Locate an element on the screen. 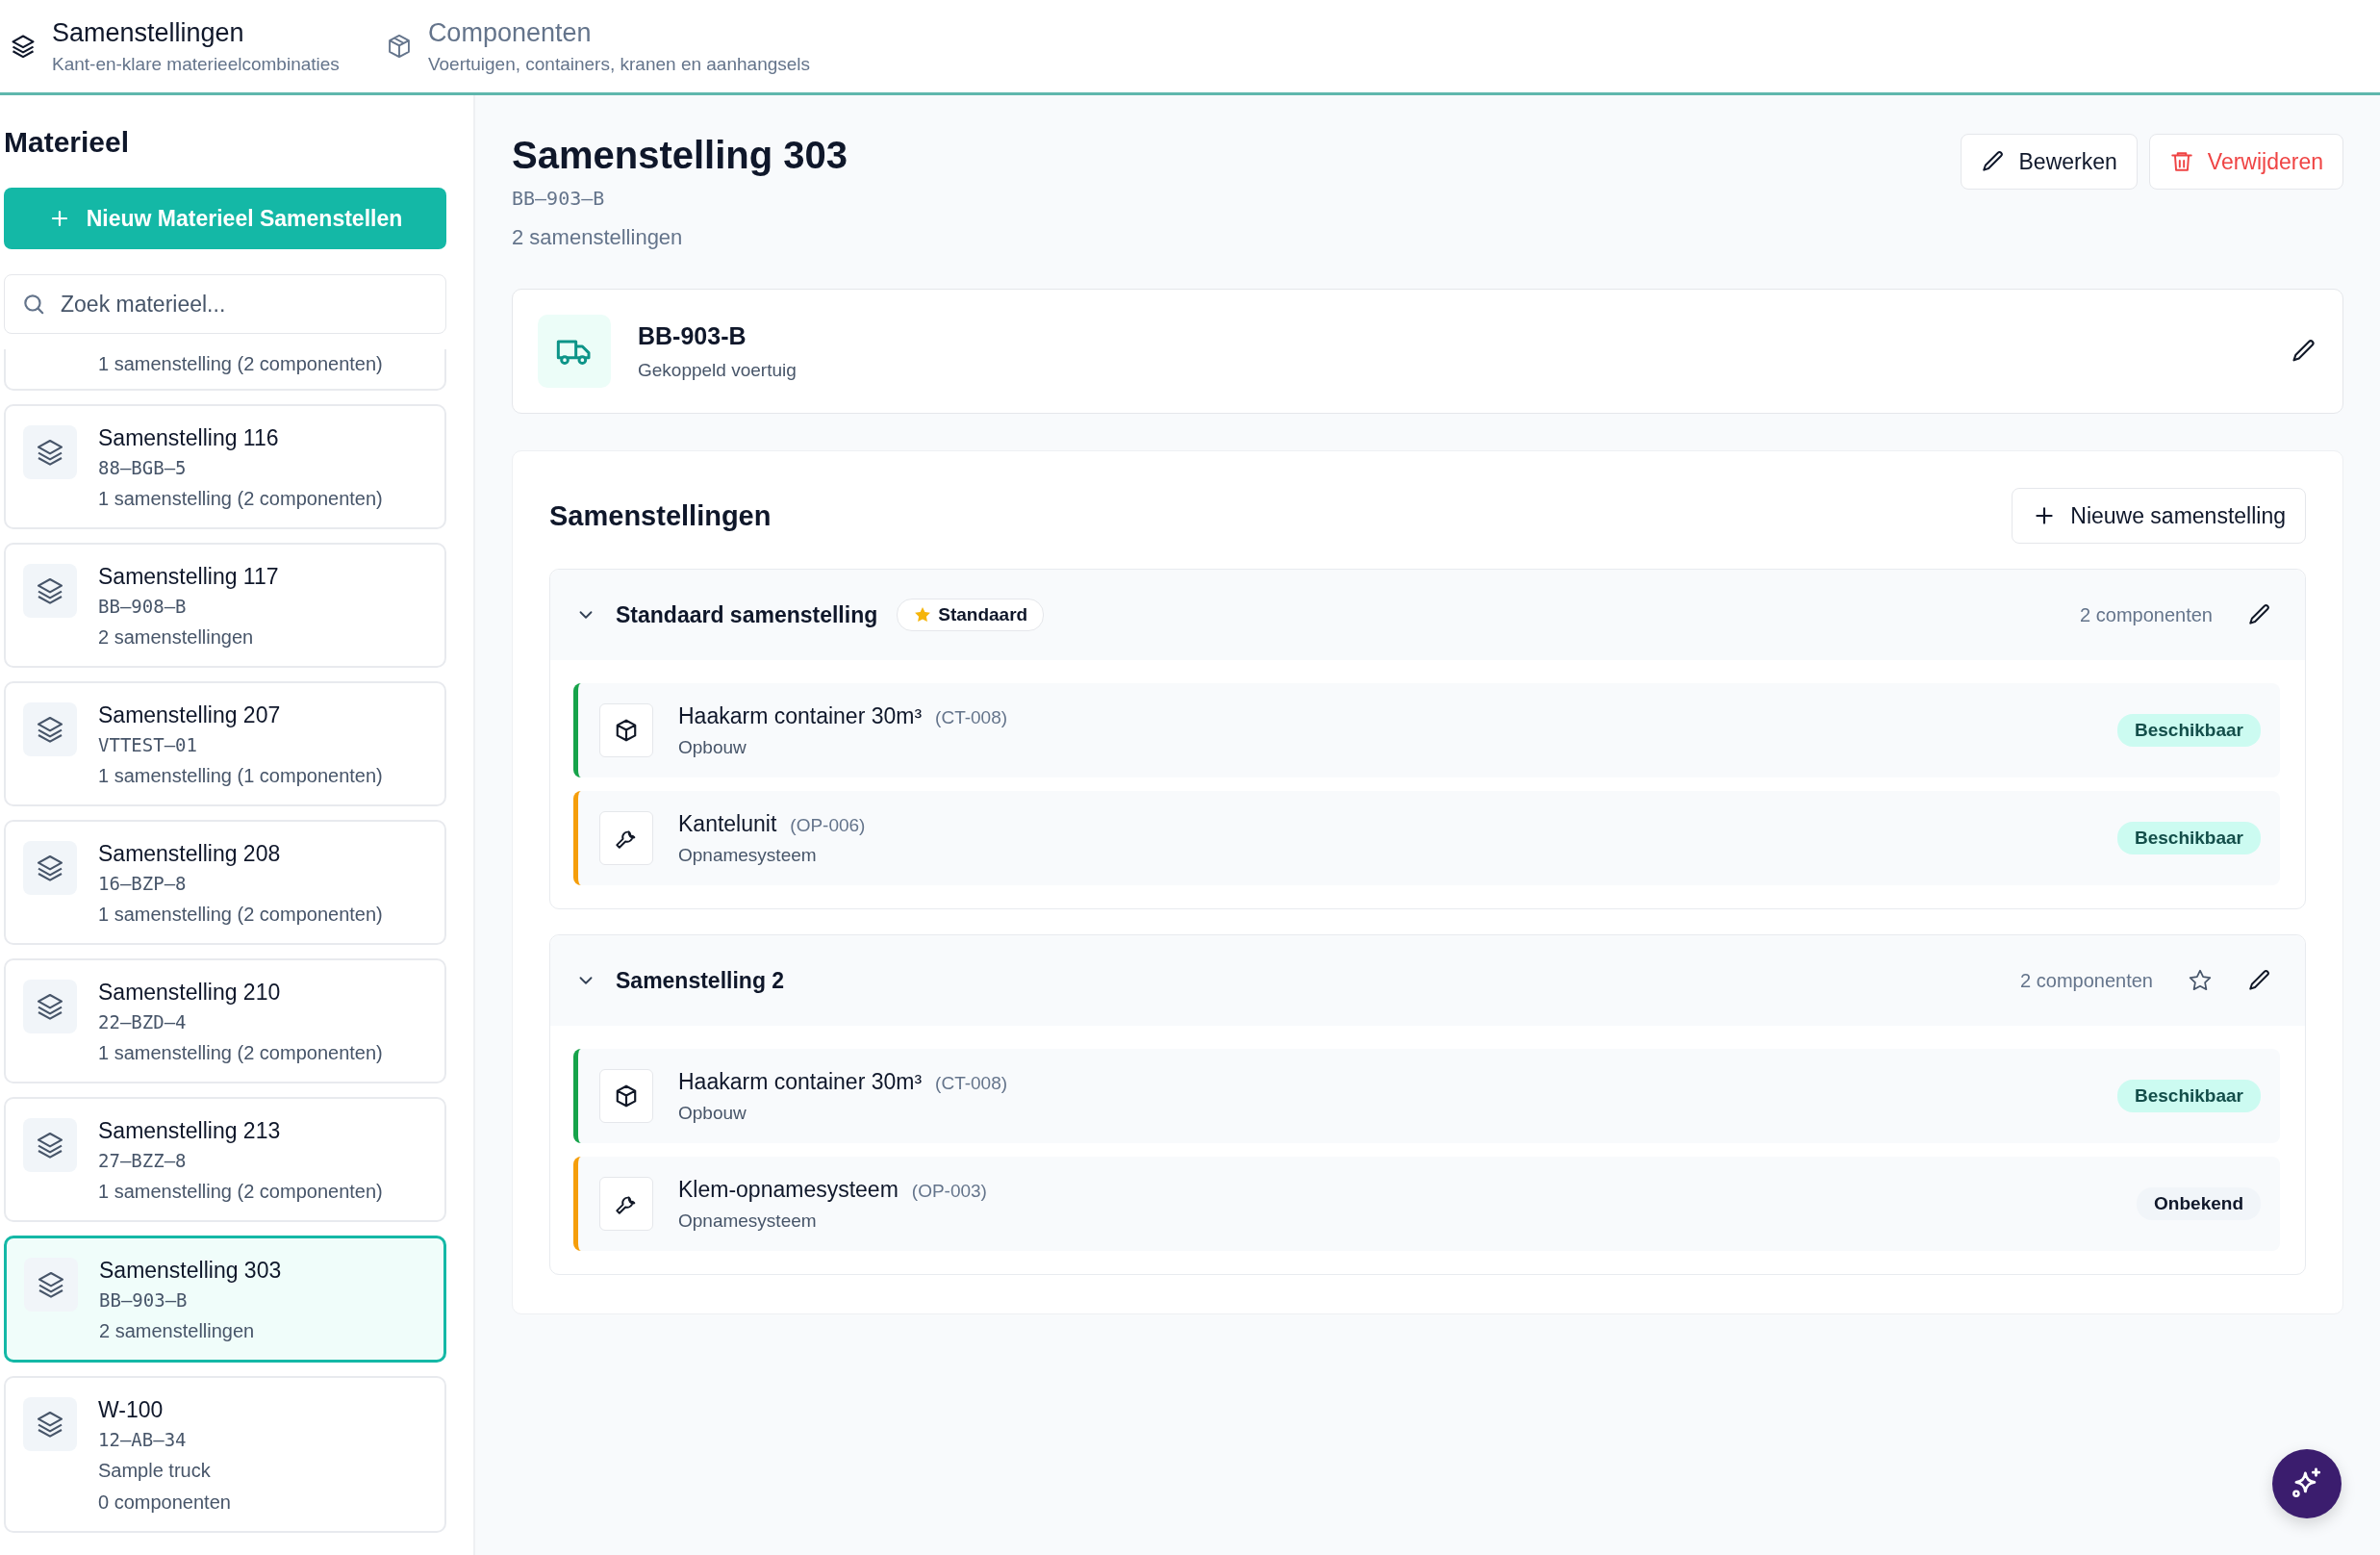  component-code: (OP-006) is located at coordinates (828, 825).